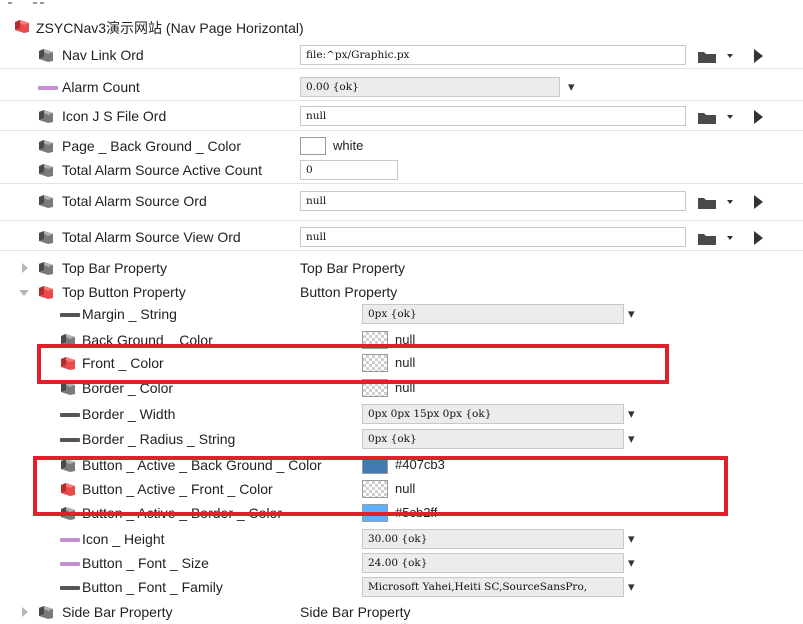 This screenshot has width=803, height=624. What do you see at coordinates (401, 171) in the screenshot?
I see `property-row-total-alarm-source-active-count: Total Alarm Source Active Count 0` at bounding box center [401, 171].